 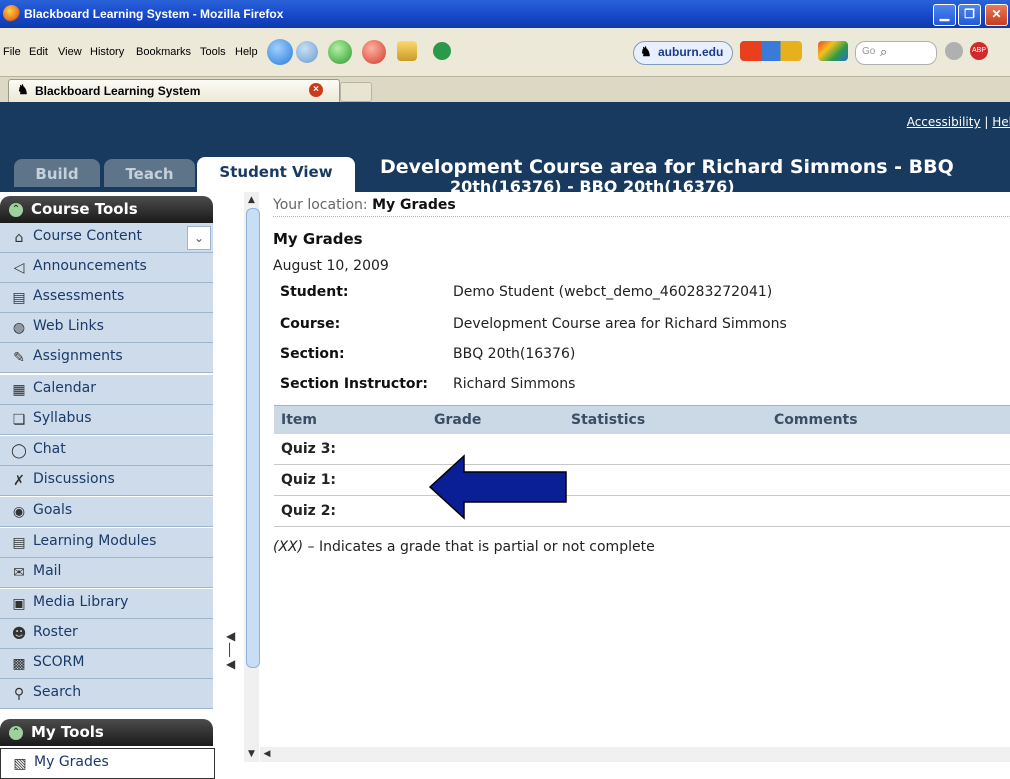 I want to click on sidebar-item-learning-modules: ▤ Learning Modules, so click(x=106, y=543).